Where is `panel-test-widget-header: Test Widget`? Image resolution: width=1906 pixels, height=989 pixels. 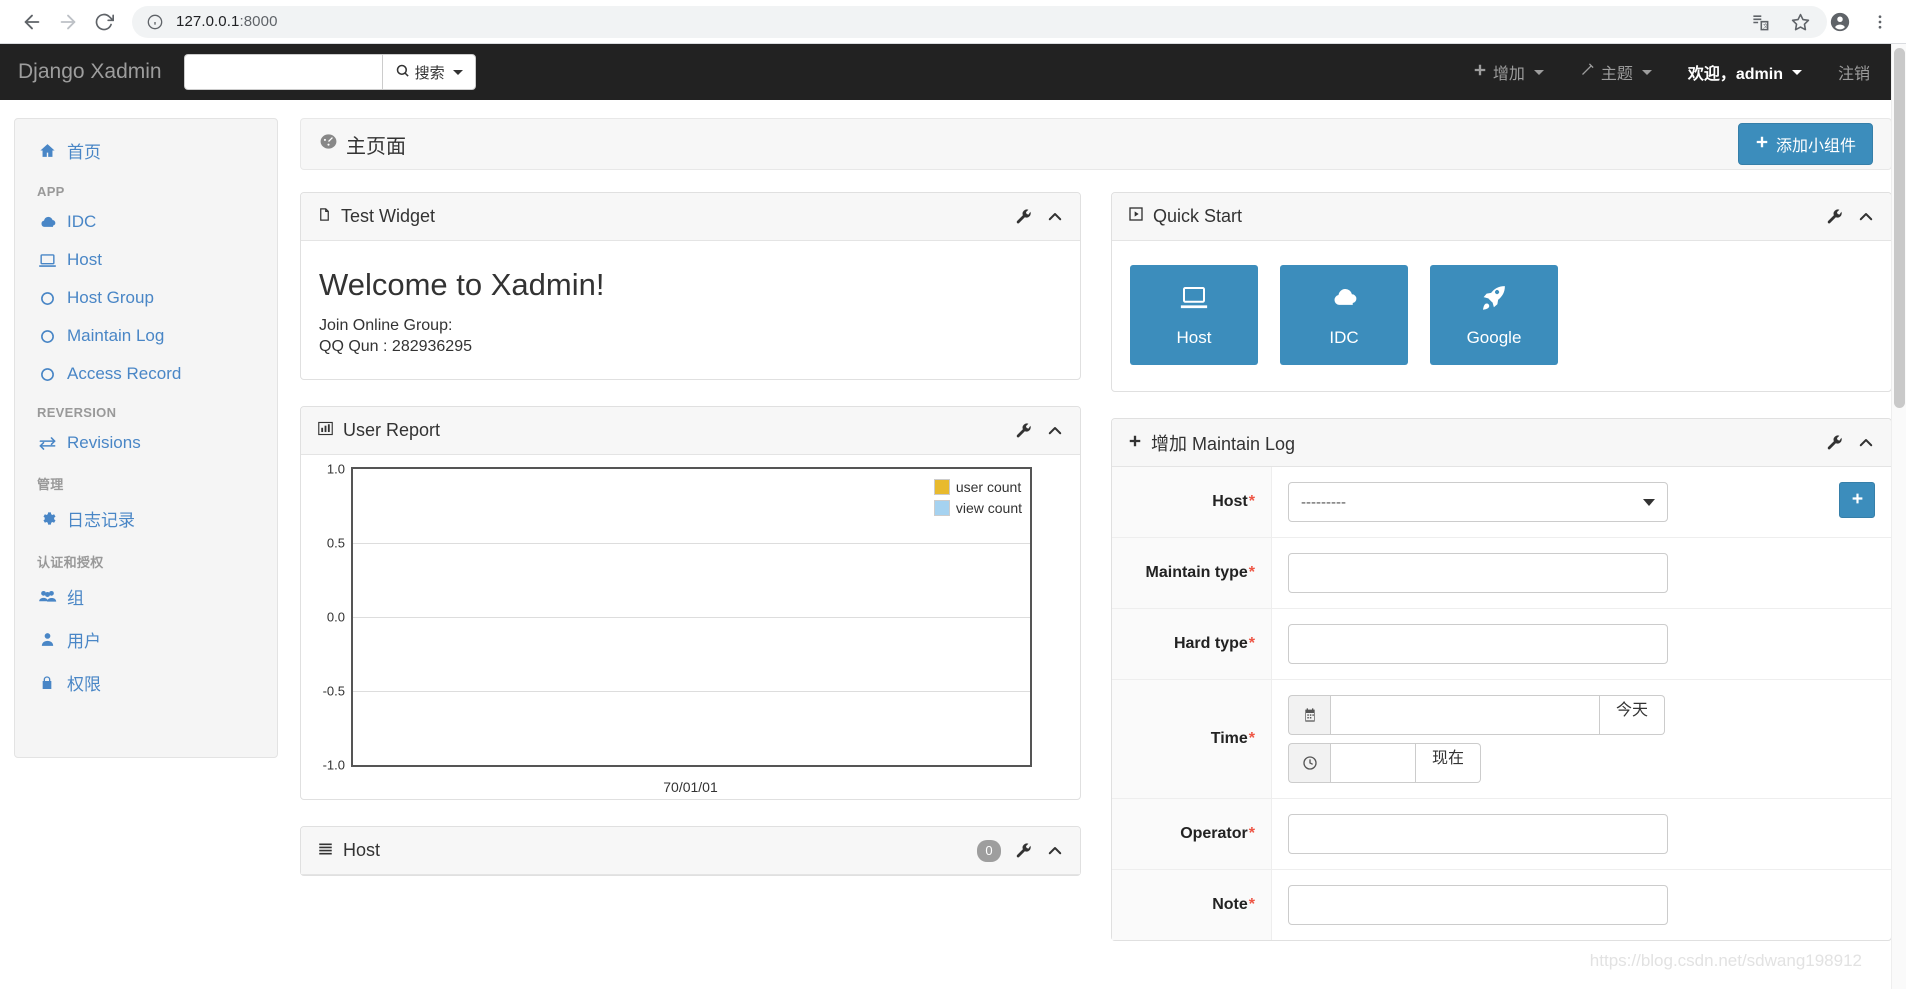 panel-test-widget-header: Test Widget is located at coordinates (690, 217).